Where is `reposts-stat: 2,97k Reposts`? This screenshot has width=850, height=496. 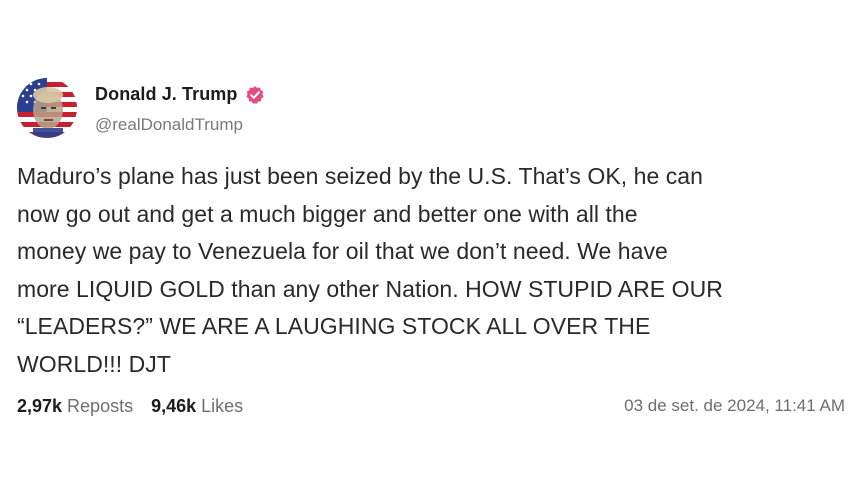
reposts-stat: 2,97k Reposts is located at coordinates (75, 406).